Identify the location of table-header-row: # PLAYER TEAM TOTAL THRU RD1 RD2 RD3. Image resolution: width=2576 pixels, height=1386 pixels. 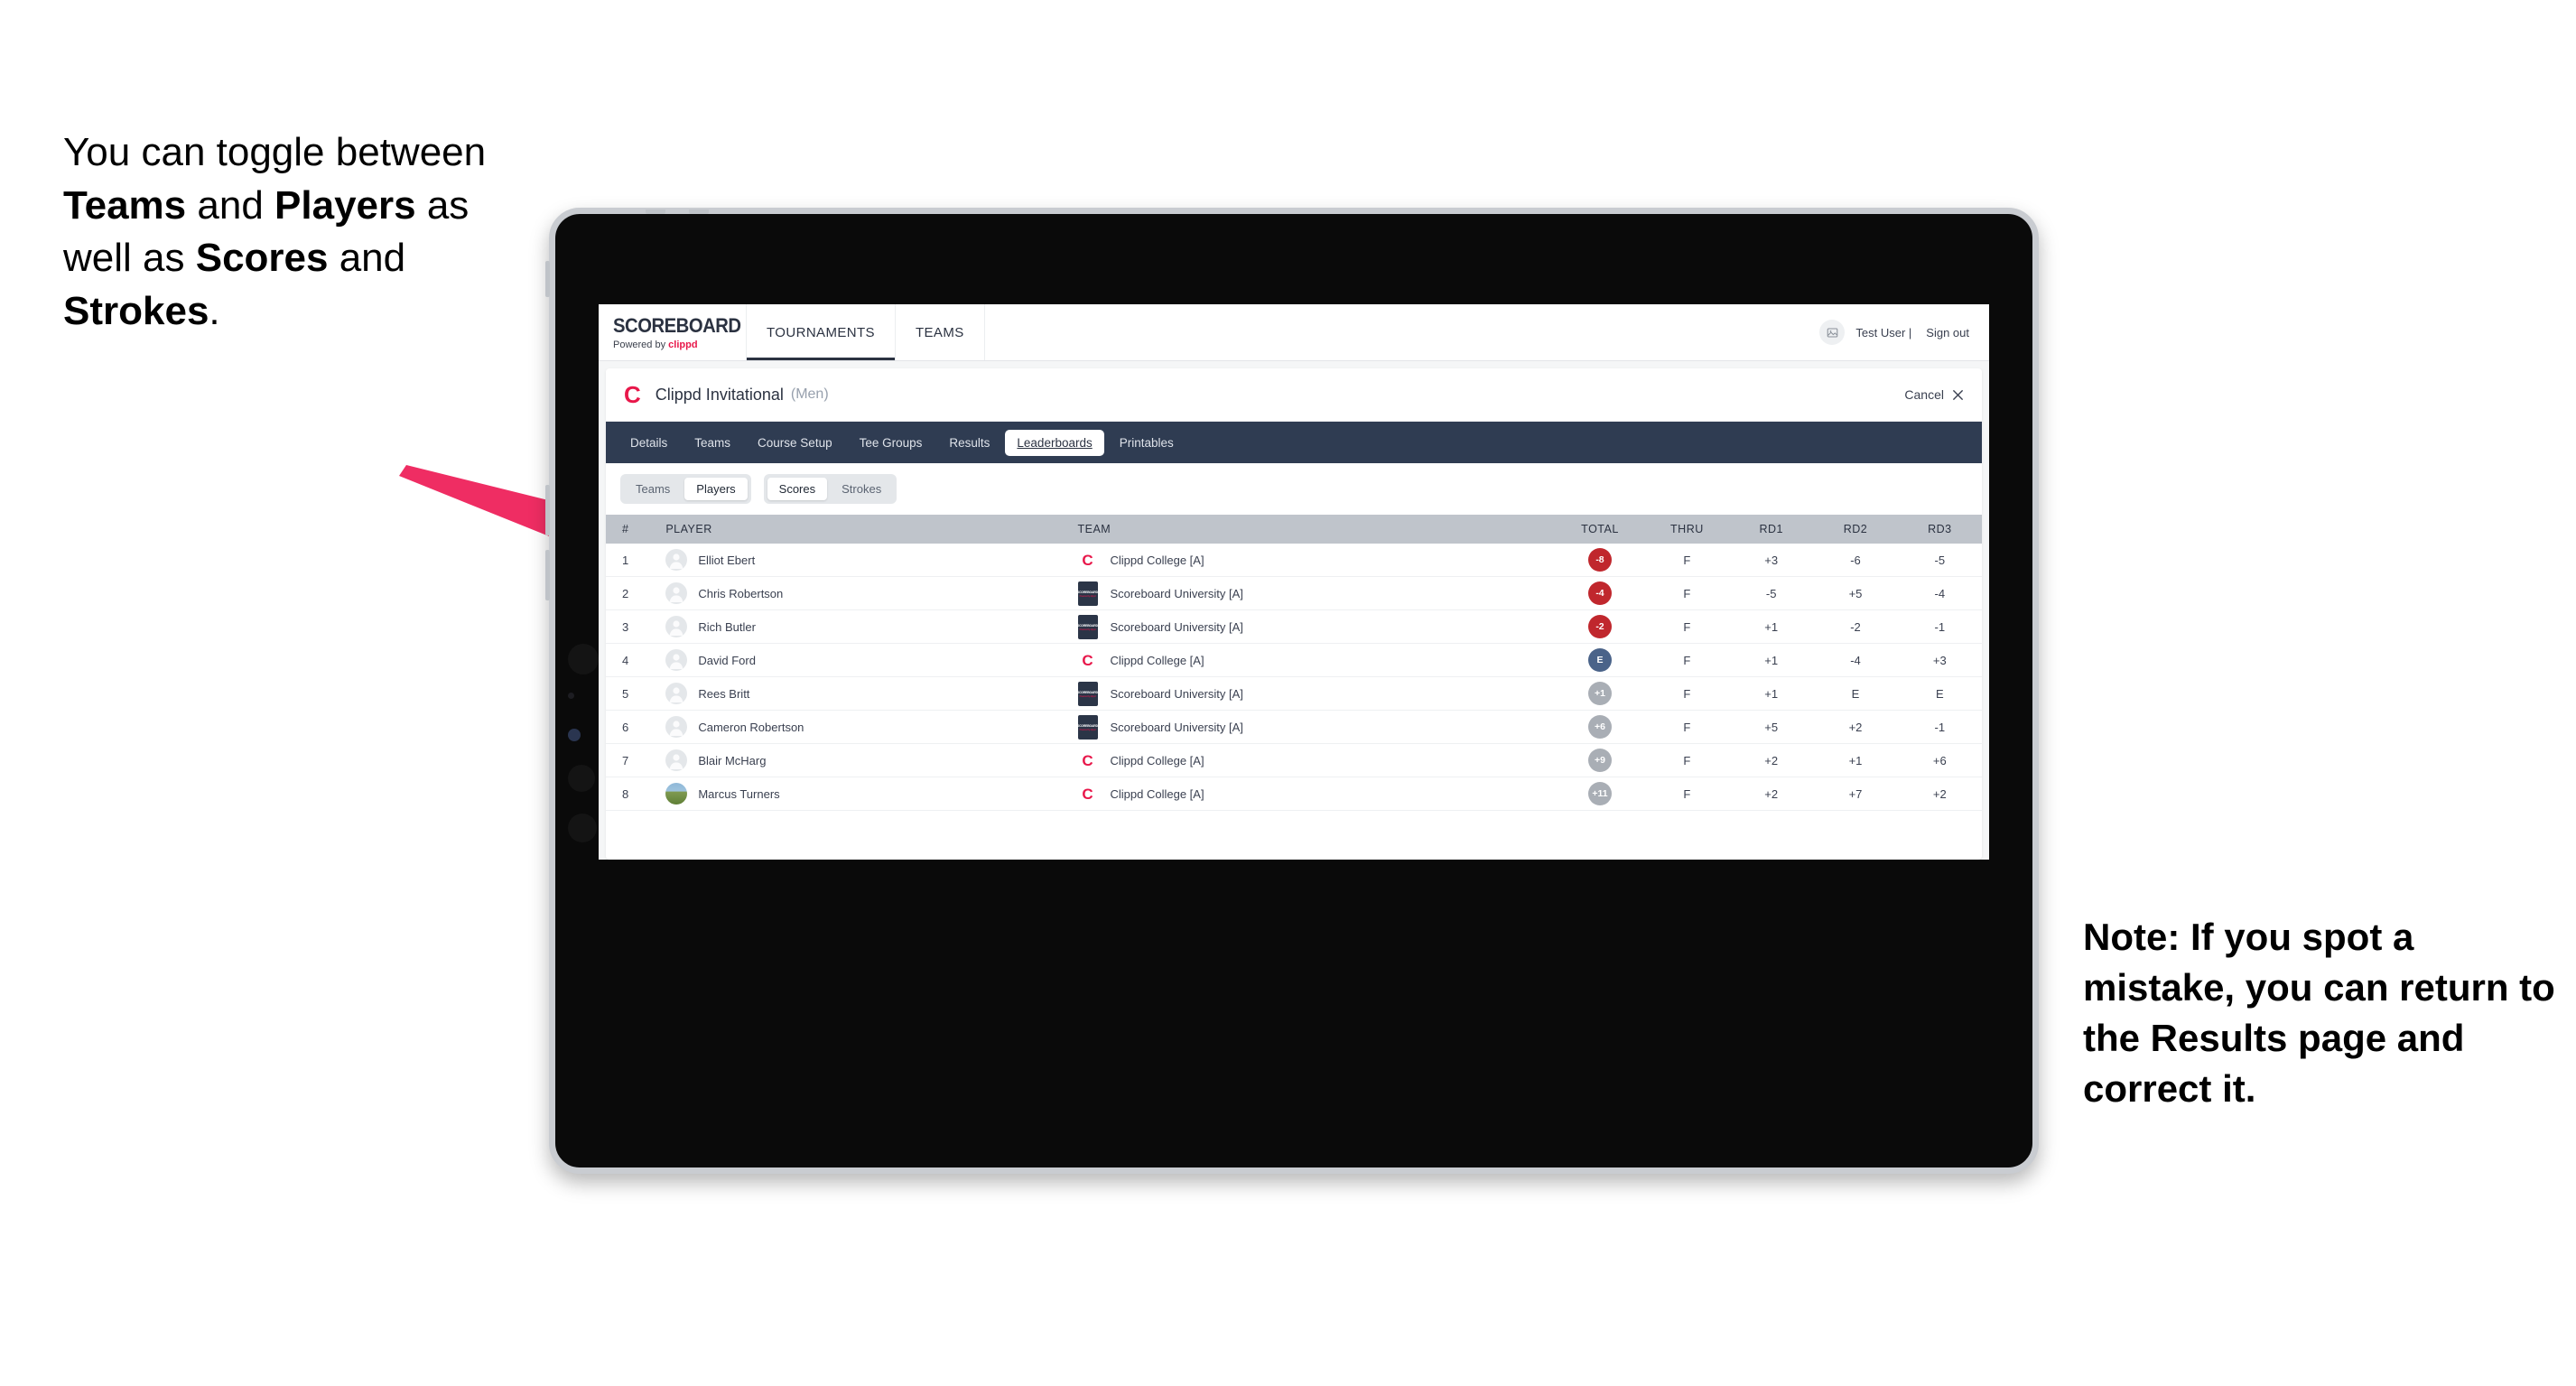
(1294, 529).